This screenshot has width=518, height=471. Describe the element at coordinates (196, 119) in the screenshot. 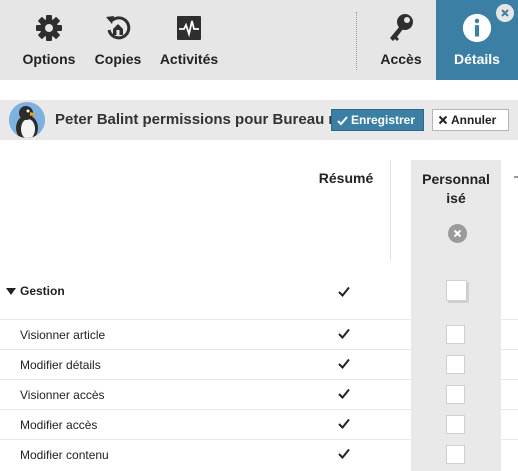

I see `page-title: Peter Balint permissions pour Bureau m` at that location.